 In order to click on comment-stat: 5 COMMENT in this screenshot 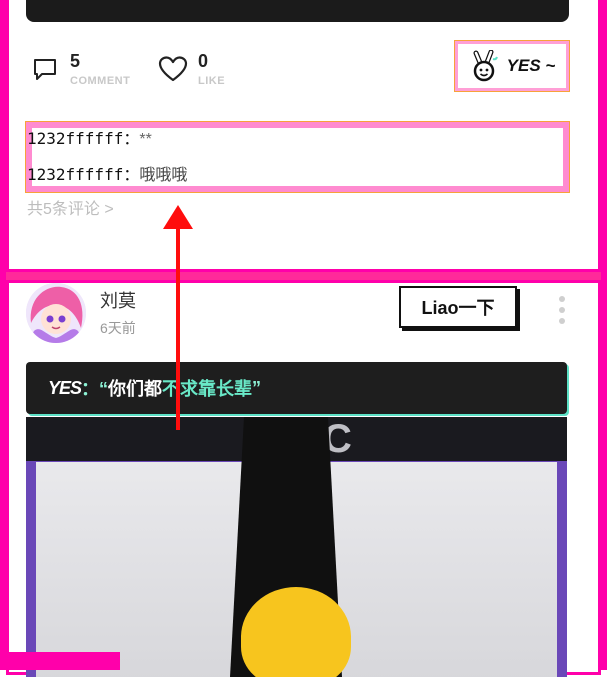, I will do `click(81, 69)`.